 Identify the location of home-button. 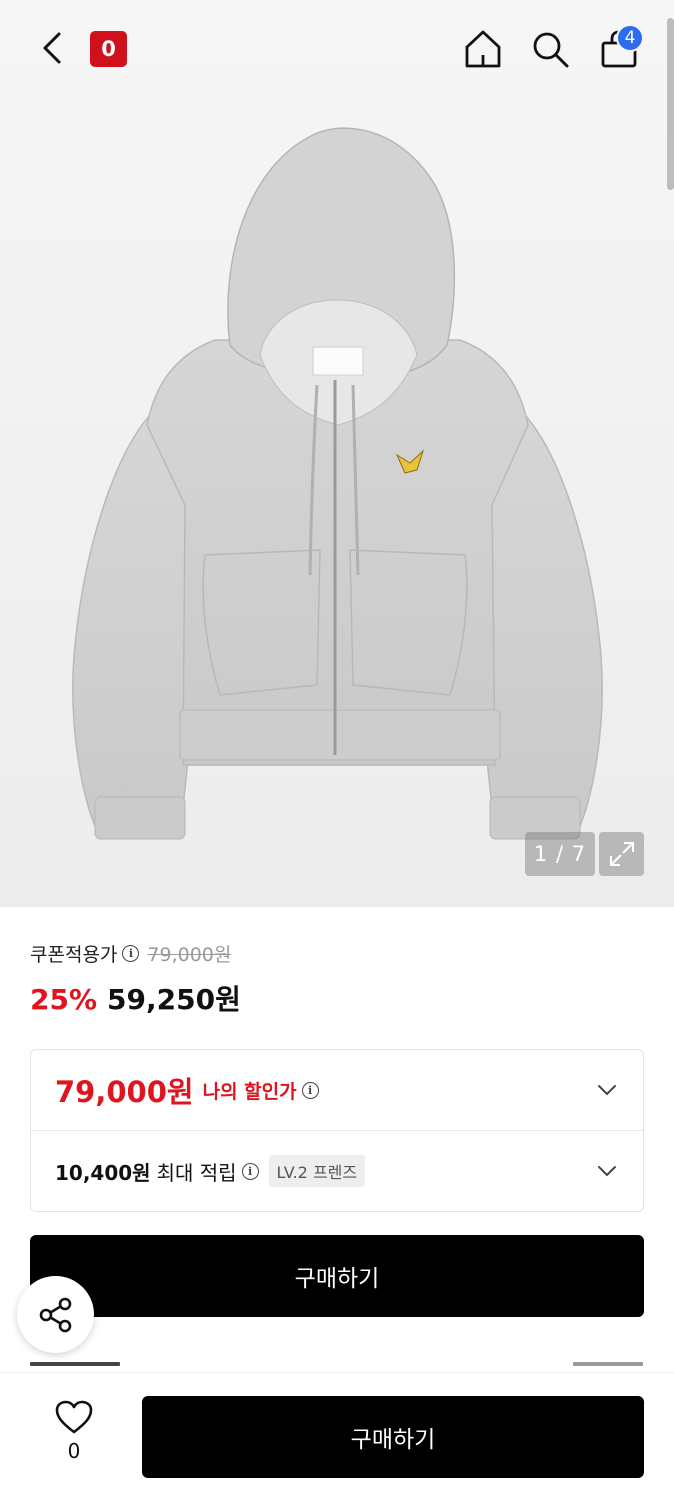
(483, 49).